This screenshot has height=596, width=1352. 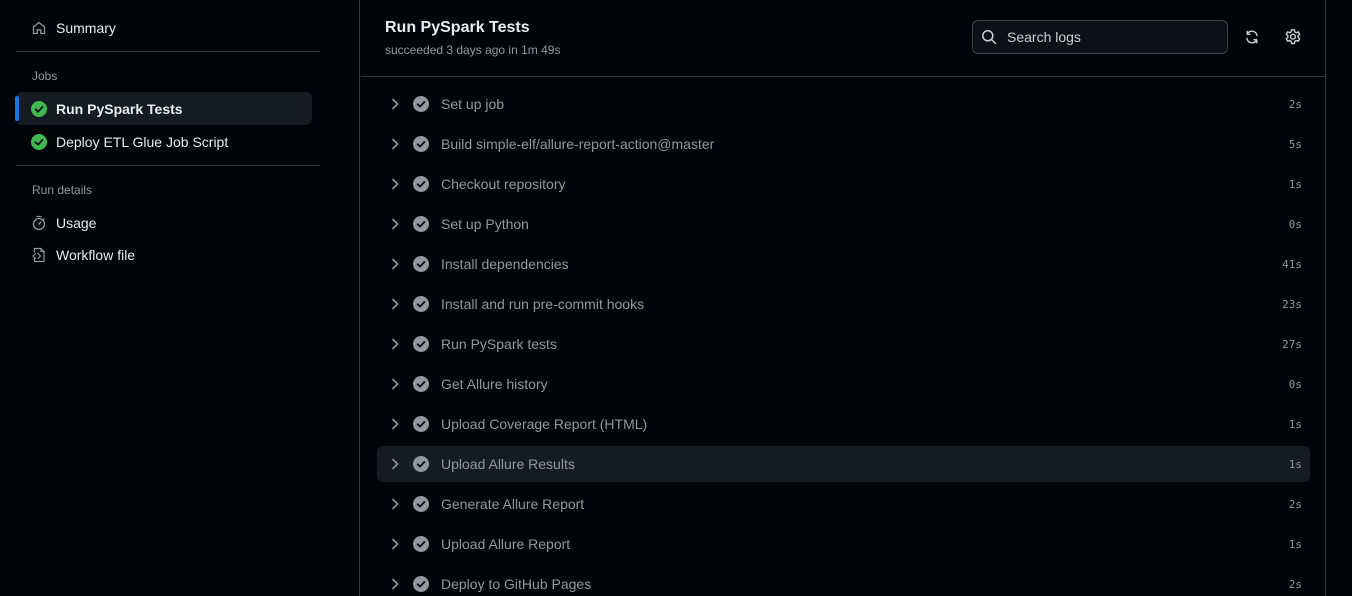 What do you see at coordinates (843, 264) in the screenshot?
I see `step-row: Install dependencies 41s` at bounding box center [843, 264].